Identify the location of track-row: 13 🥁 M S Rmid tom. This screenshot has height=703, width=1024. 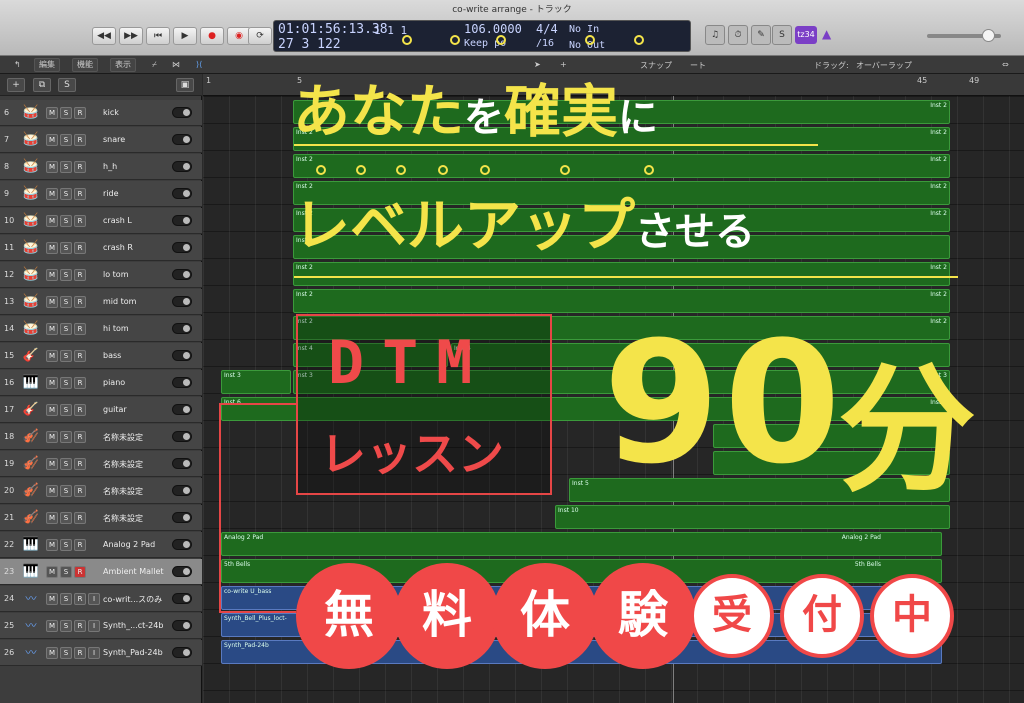
(101, 302).